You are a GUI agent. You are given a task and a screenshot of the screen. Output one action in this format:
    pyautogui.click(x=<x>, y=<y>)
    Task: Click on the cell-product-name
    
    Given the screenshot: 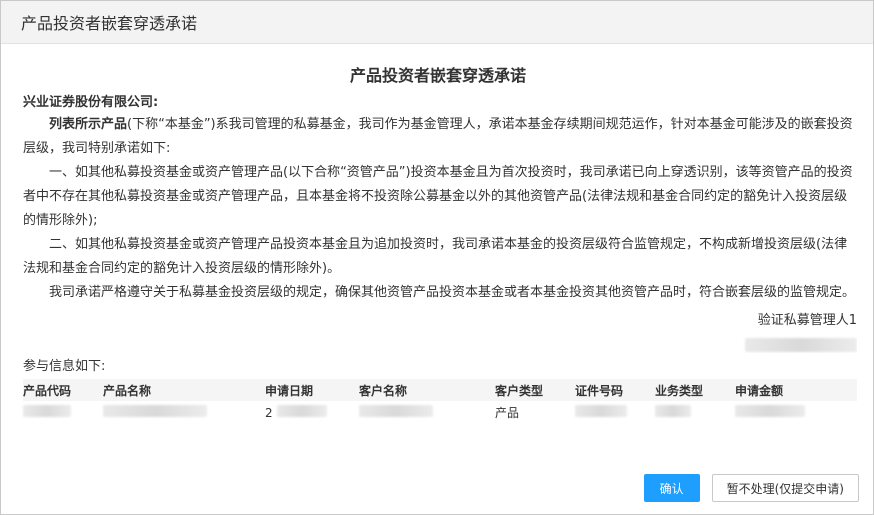 What is the action you would take?
    pyautogui.click(x=184, y=412)
    